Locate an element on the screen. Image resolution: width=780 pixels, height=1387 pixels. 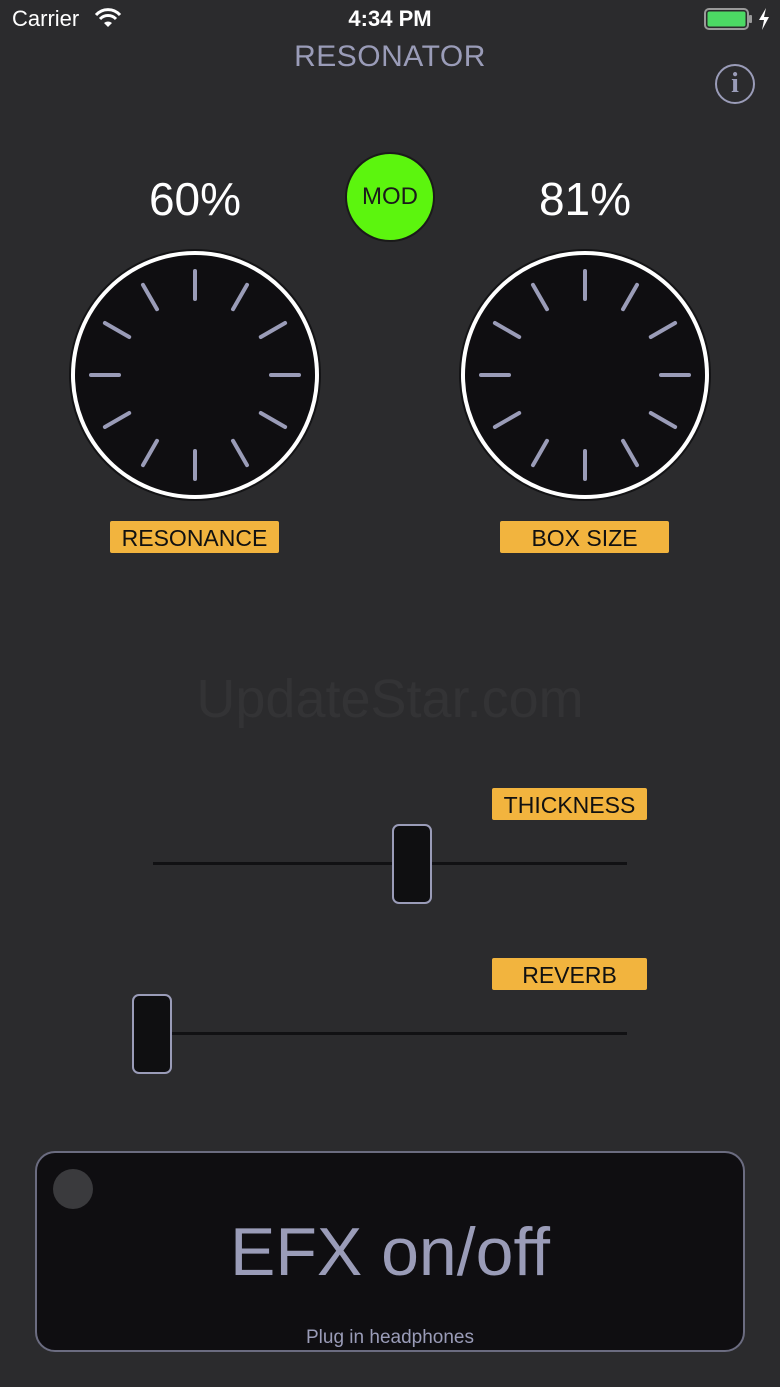
mod-button: MOD is located at coordinates (390, 197).